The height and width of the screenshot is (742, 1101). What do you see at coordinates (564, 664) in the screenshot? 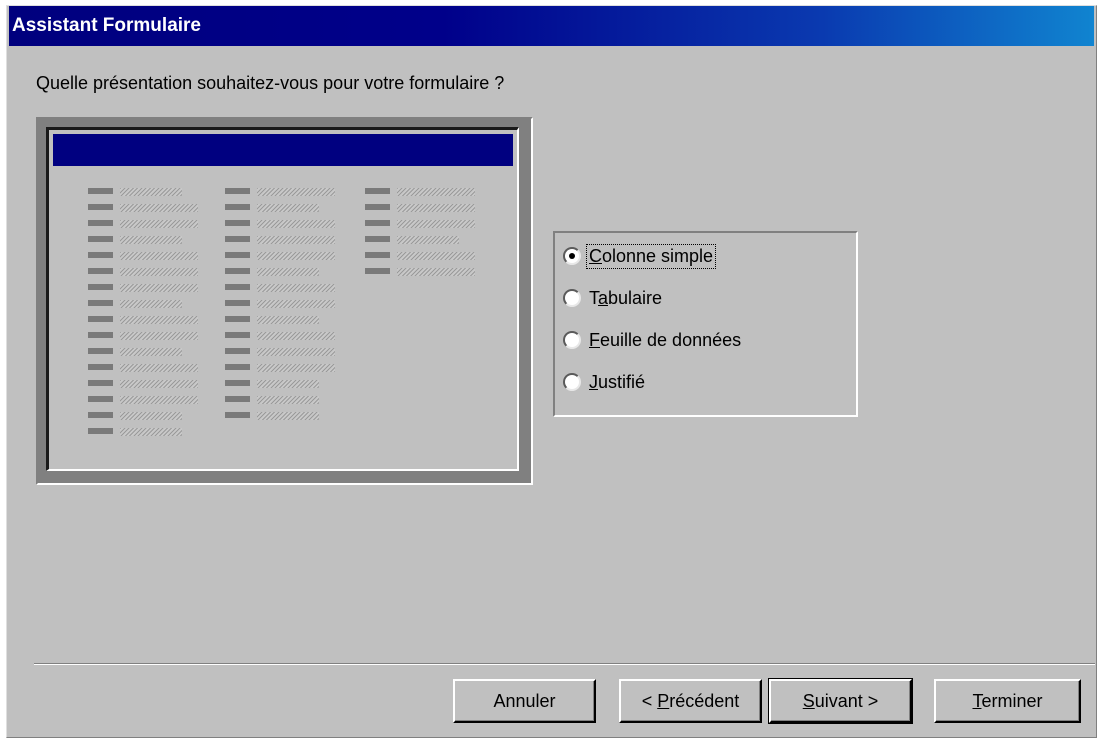
I see `button-separator` at bounding box center [564, 664].